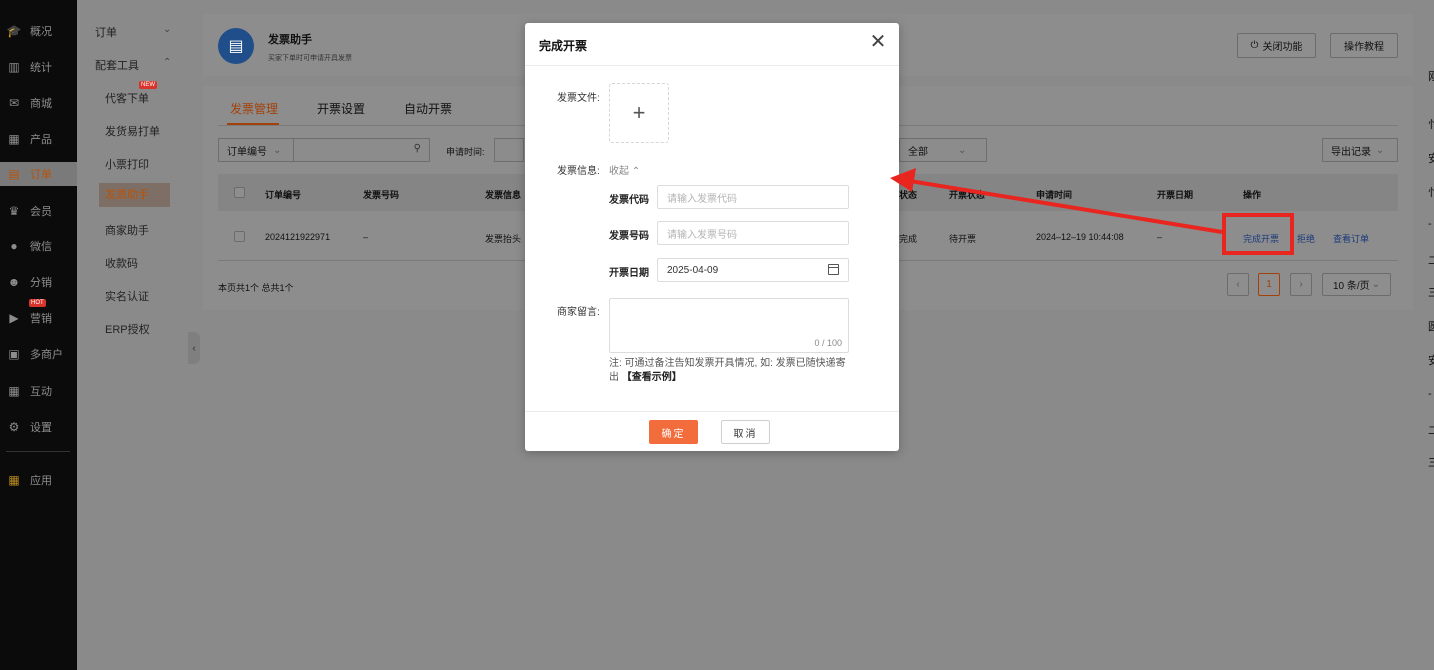 This screenshot has height=670, width=1434. I want to click on submenu-group-orders: 订单 ⌄, so click(133, 32).